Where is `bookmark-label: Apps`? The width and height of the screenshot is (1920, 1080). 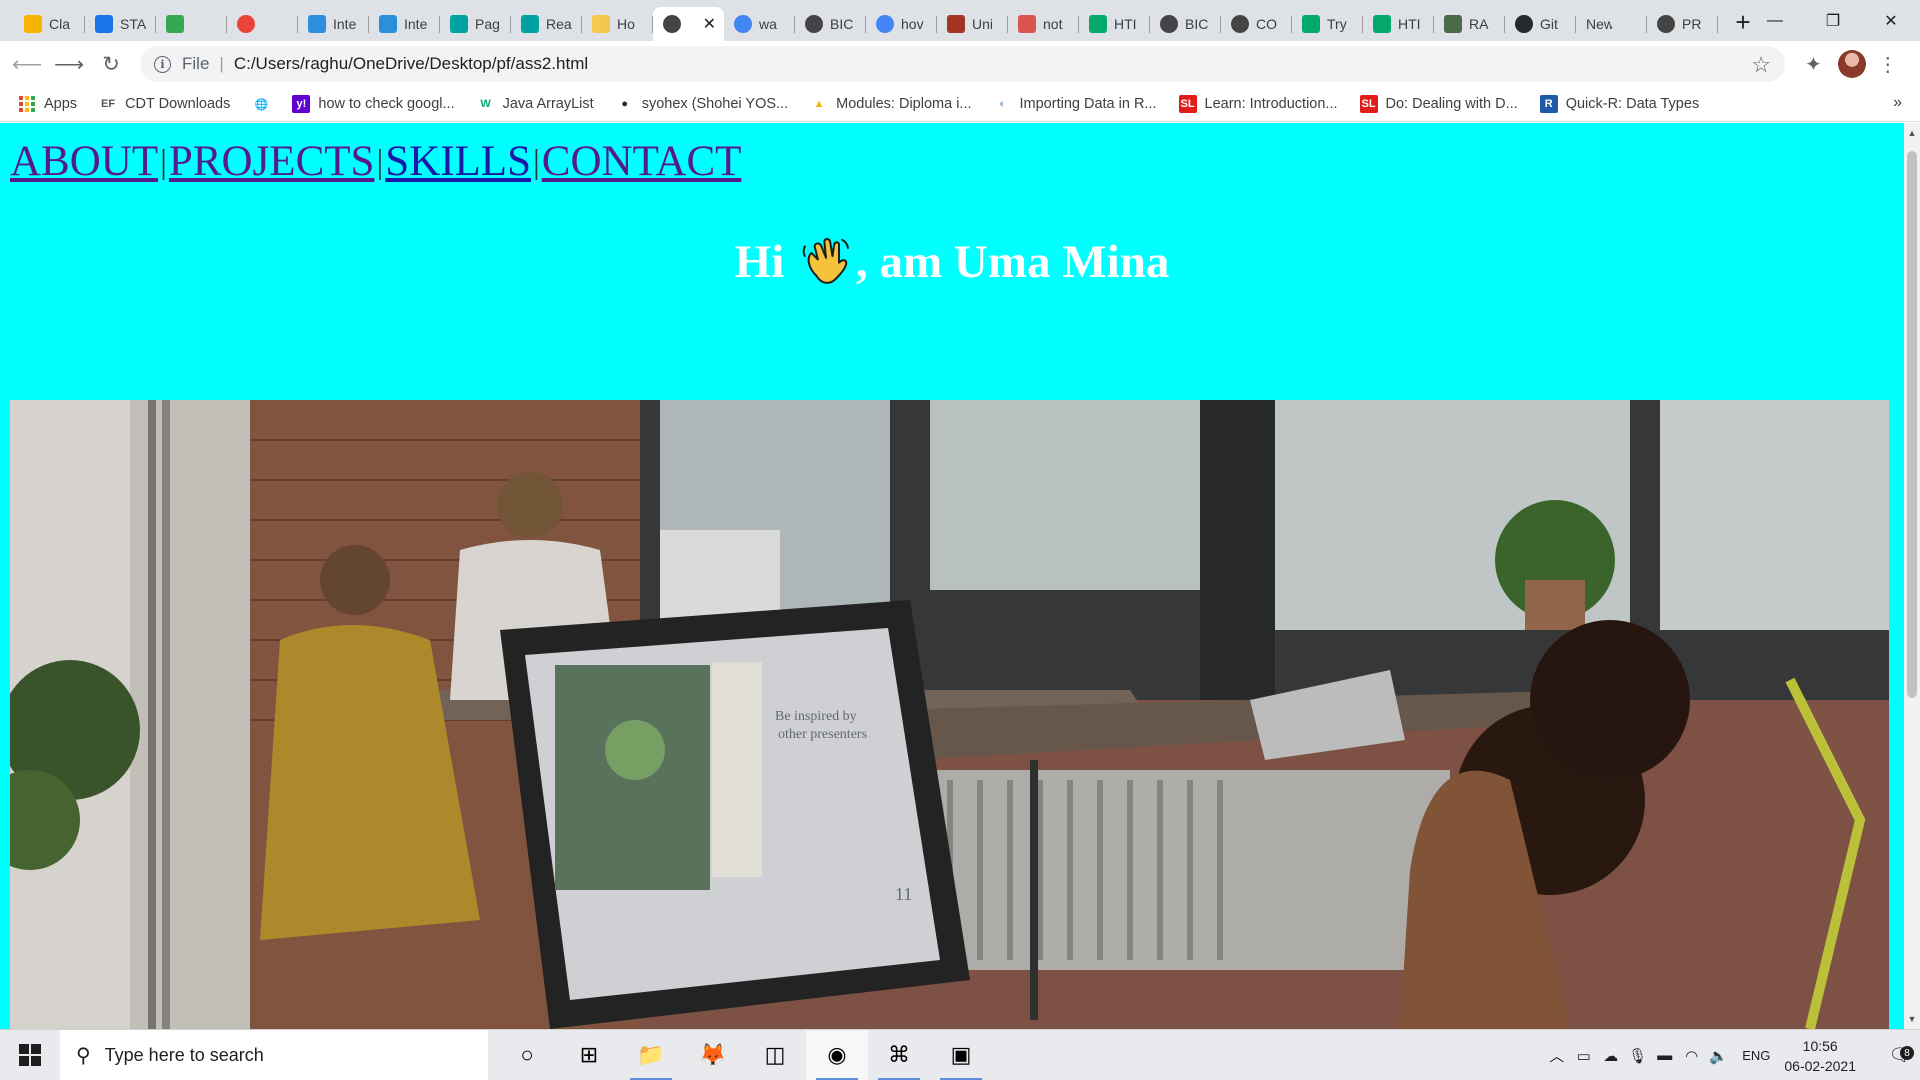 bookmark-label: Apps is located at coordinates (61, 104).